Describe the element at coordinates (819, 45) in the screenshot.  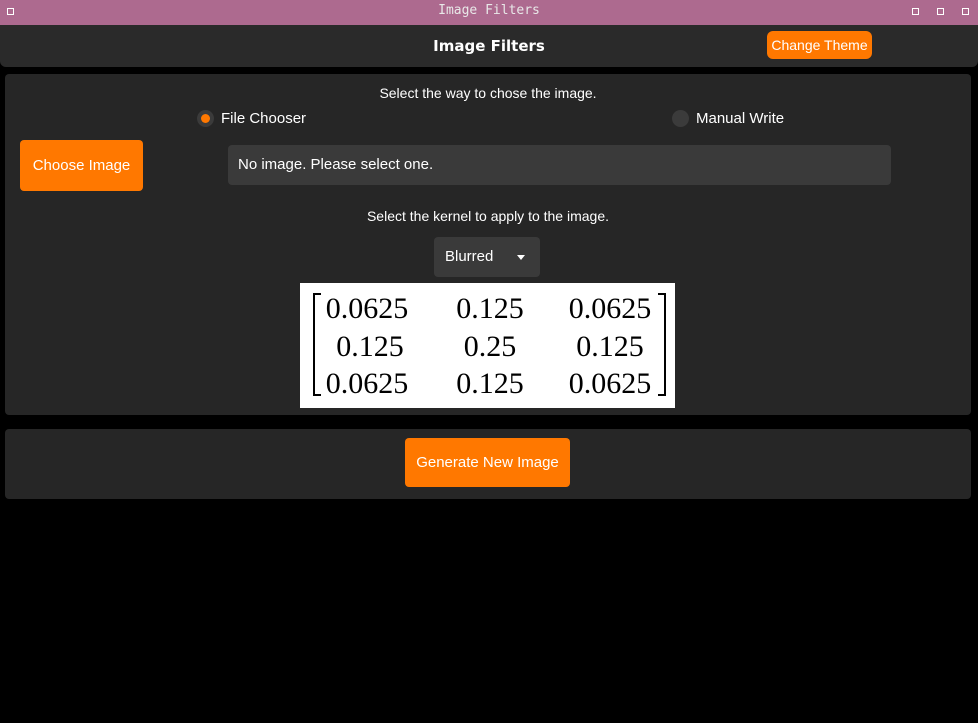
I see `change-theme-button: Change Theme` at that location.